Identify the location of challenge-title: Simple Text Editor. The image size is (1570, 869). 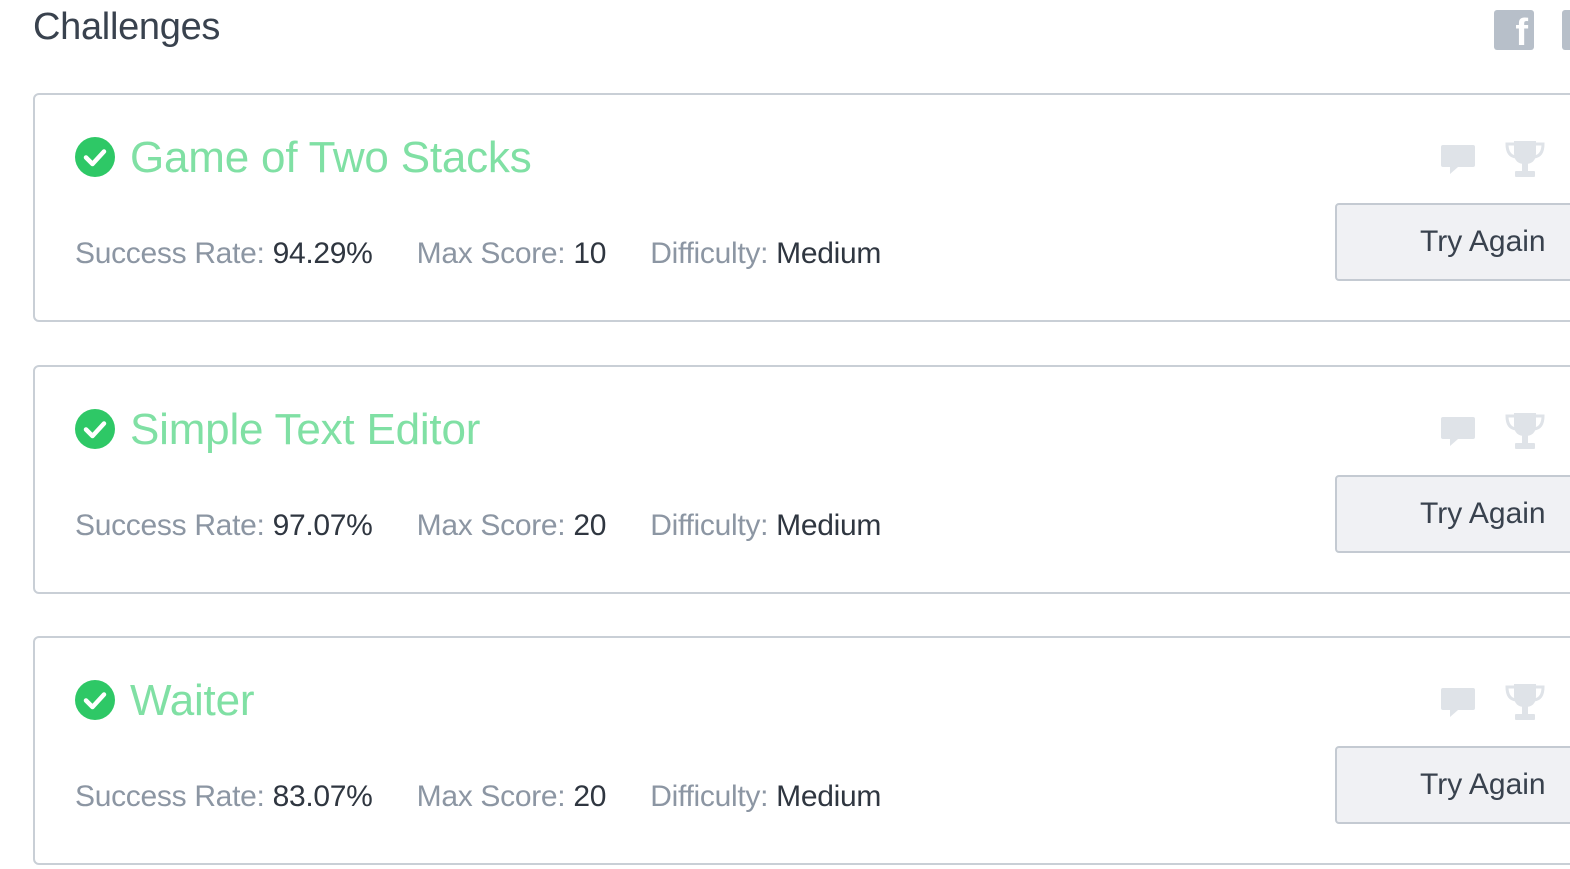
(305, 430).